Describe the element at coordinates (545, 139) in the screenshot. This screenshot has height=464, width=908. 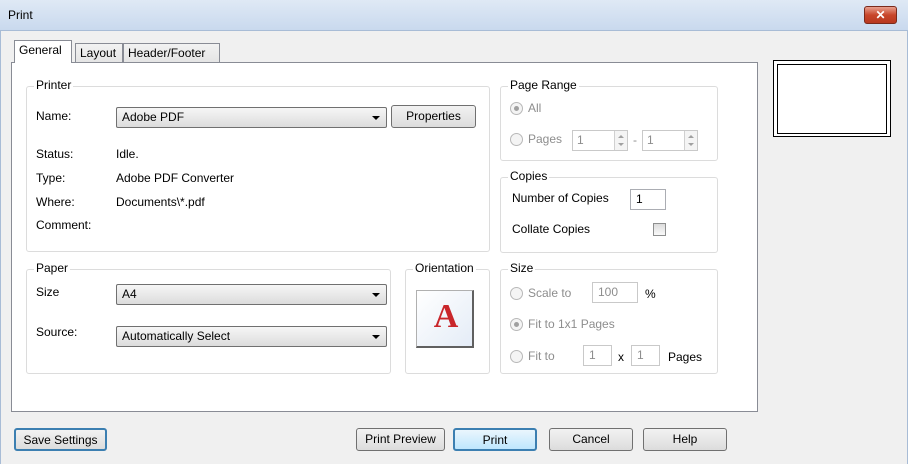
I see `page-range-pages-label: Pages` at that location.